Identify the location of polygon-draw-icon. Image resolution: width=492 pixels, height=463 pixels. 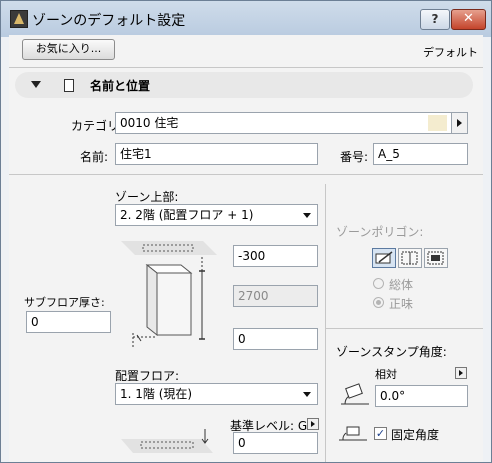
(384, 257).